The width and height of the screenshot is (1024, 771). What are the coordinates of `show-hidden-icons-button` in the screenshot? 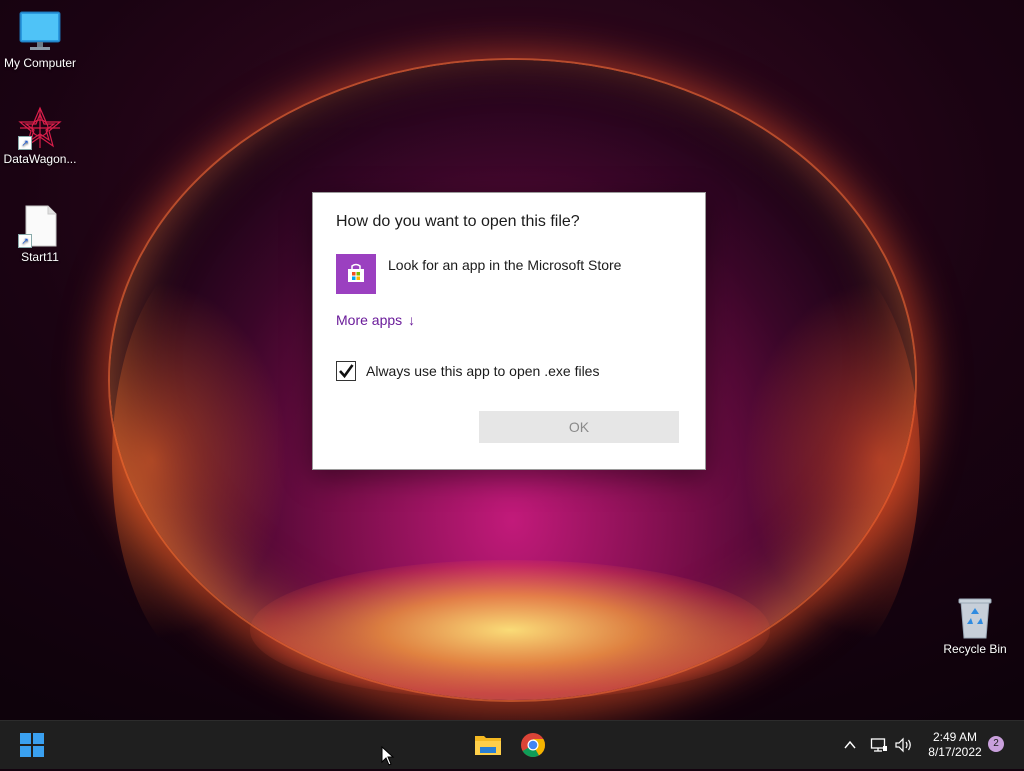 It's located at (850, 745).